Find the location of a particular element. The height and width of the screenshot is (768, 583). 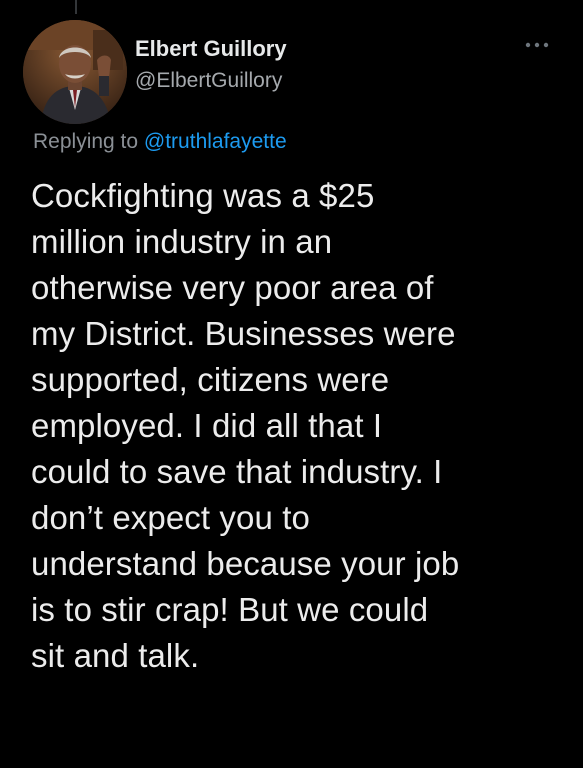

user-photo-avatar-icon is located at coordinates (75, 72).